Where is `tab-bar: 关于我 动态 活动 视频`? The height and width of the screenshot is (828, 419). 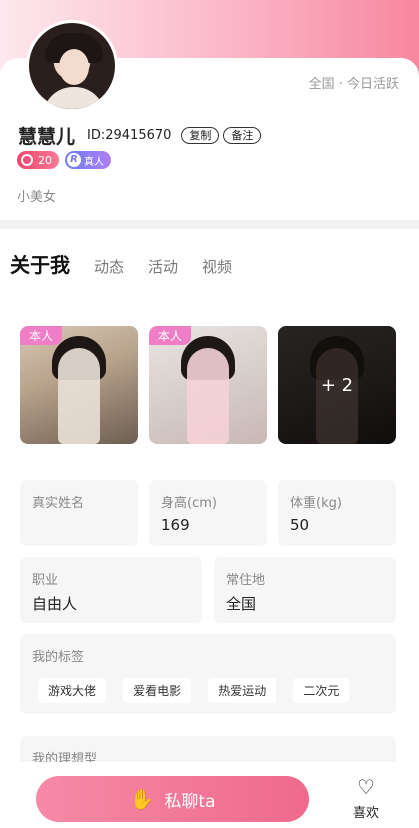
tab-bar: 关于我 动态 活动 视频 is located at coordinates (133, 263).